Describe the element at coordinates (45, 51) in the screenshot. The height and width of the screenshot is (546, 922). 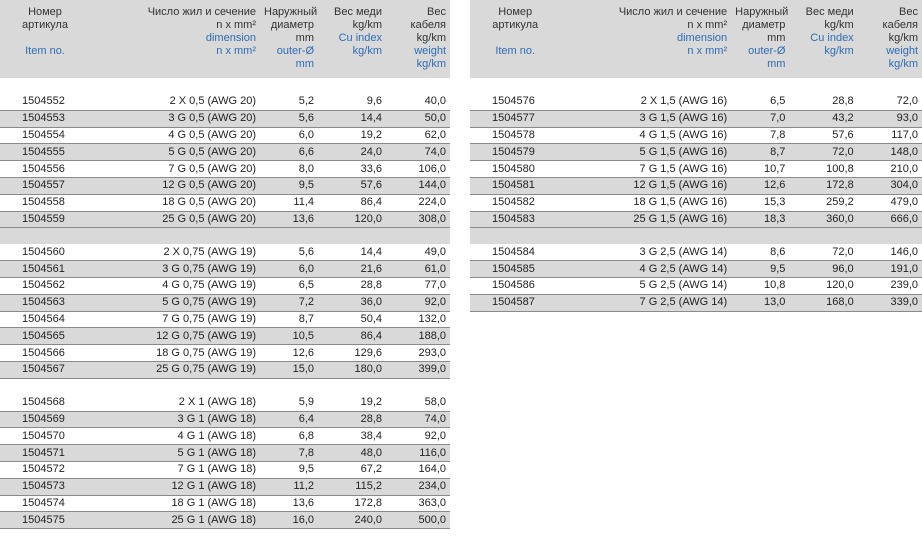
I see `header-label-en: Item no.` at that location.